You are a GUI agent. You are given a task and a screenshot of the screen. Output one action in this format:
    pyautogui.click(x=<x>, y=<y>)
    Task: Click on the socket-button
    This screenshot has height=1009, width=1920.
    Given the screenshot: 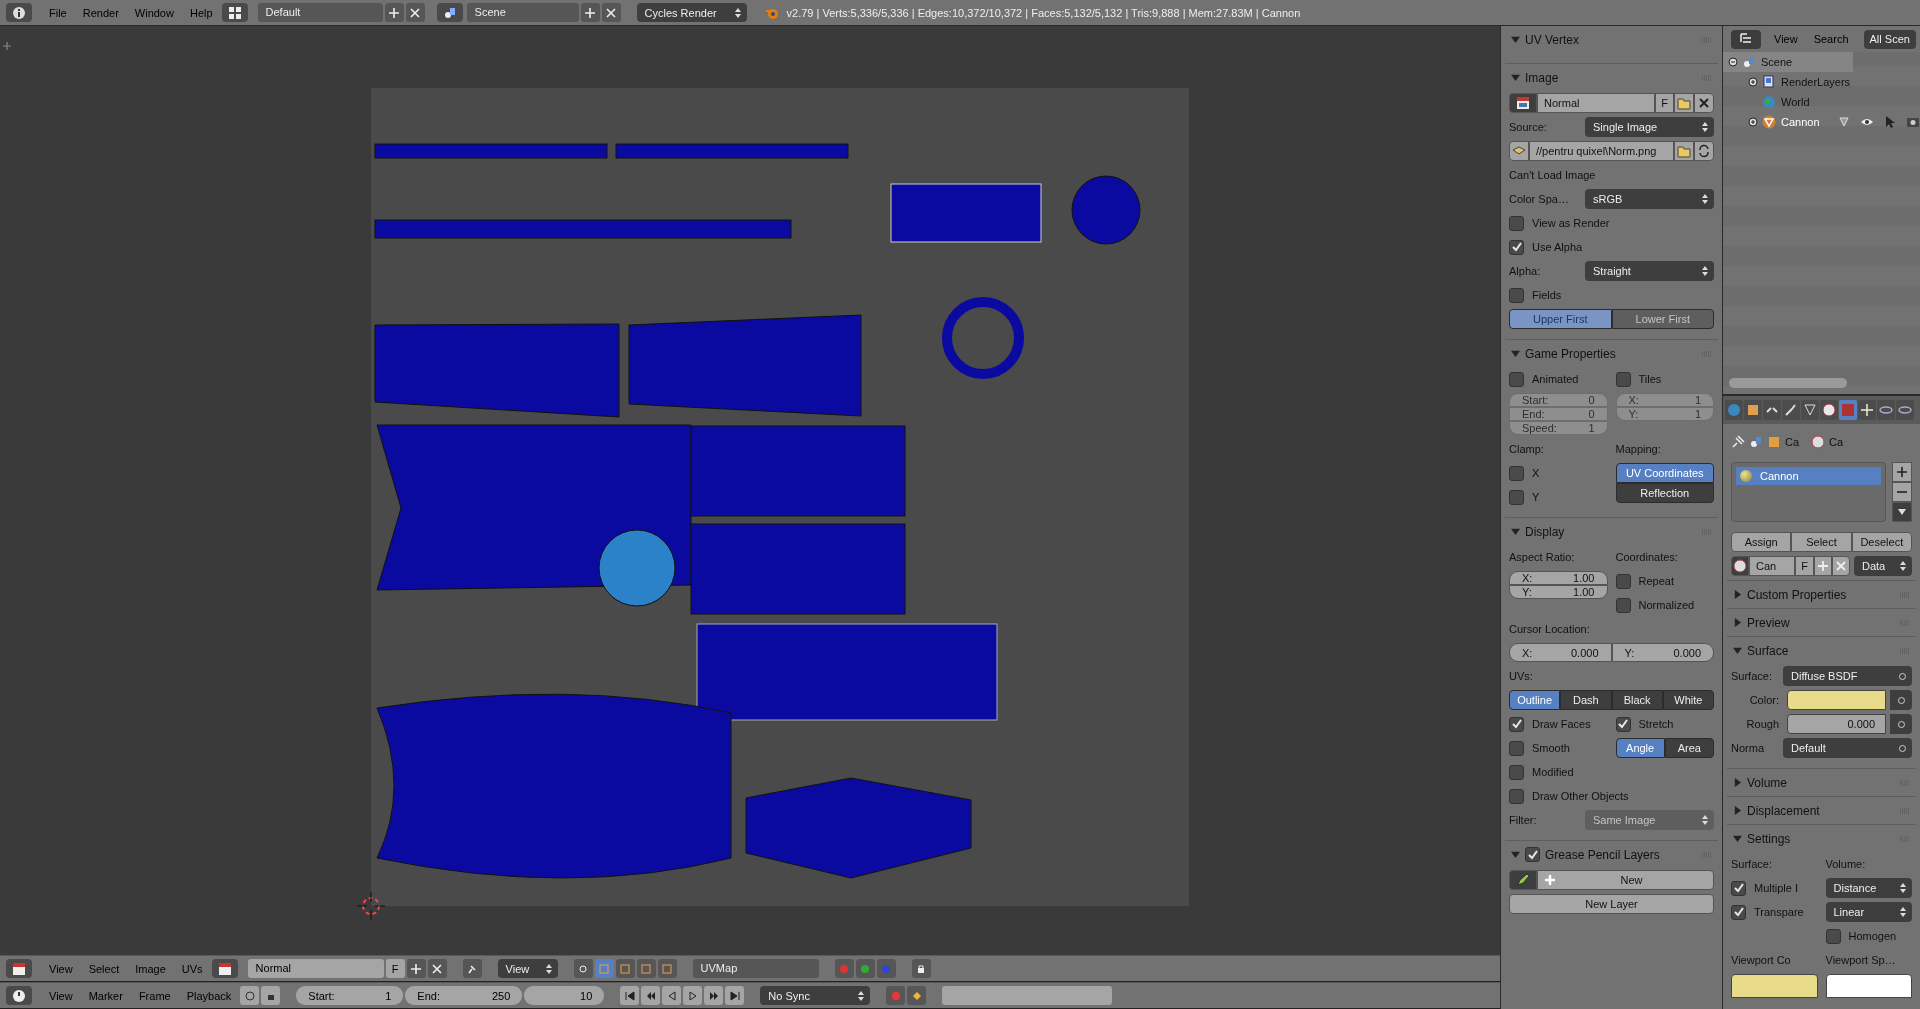 What is the action you would take?
    pyautogui.click(x=1901, y=724)
    